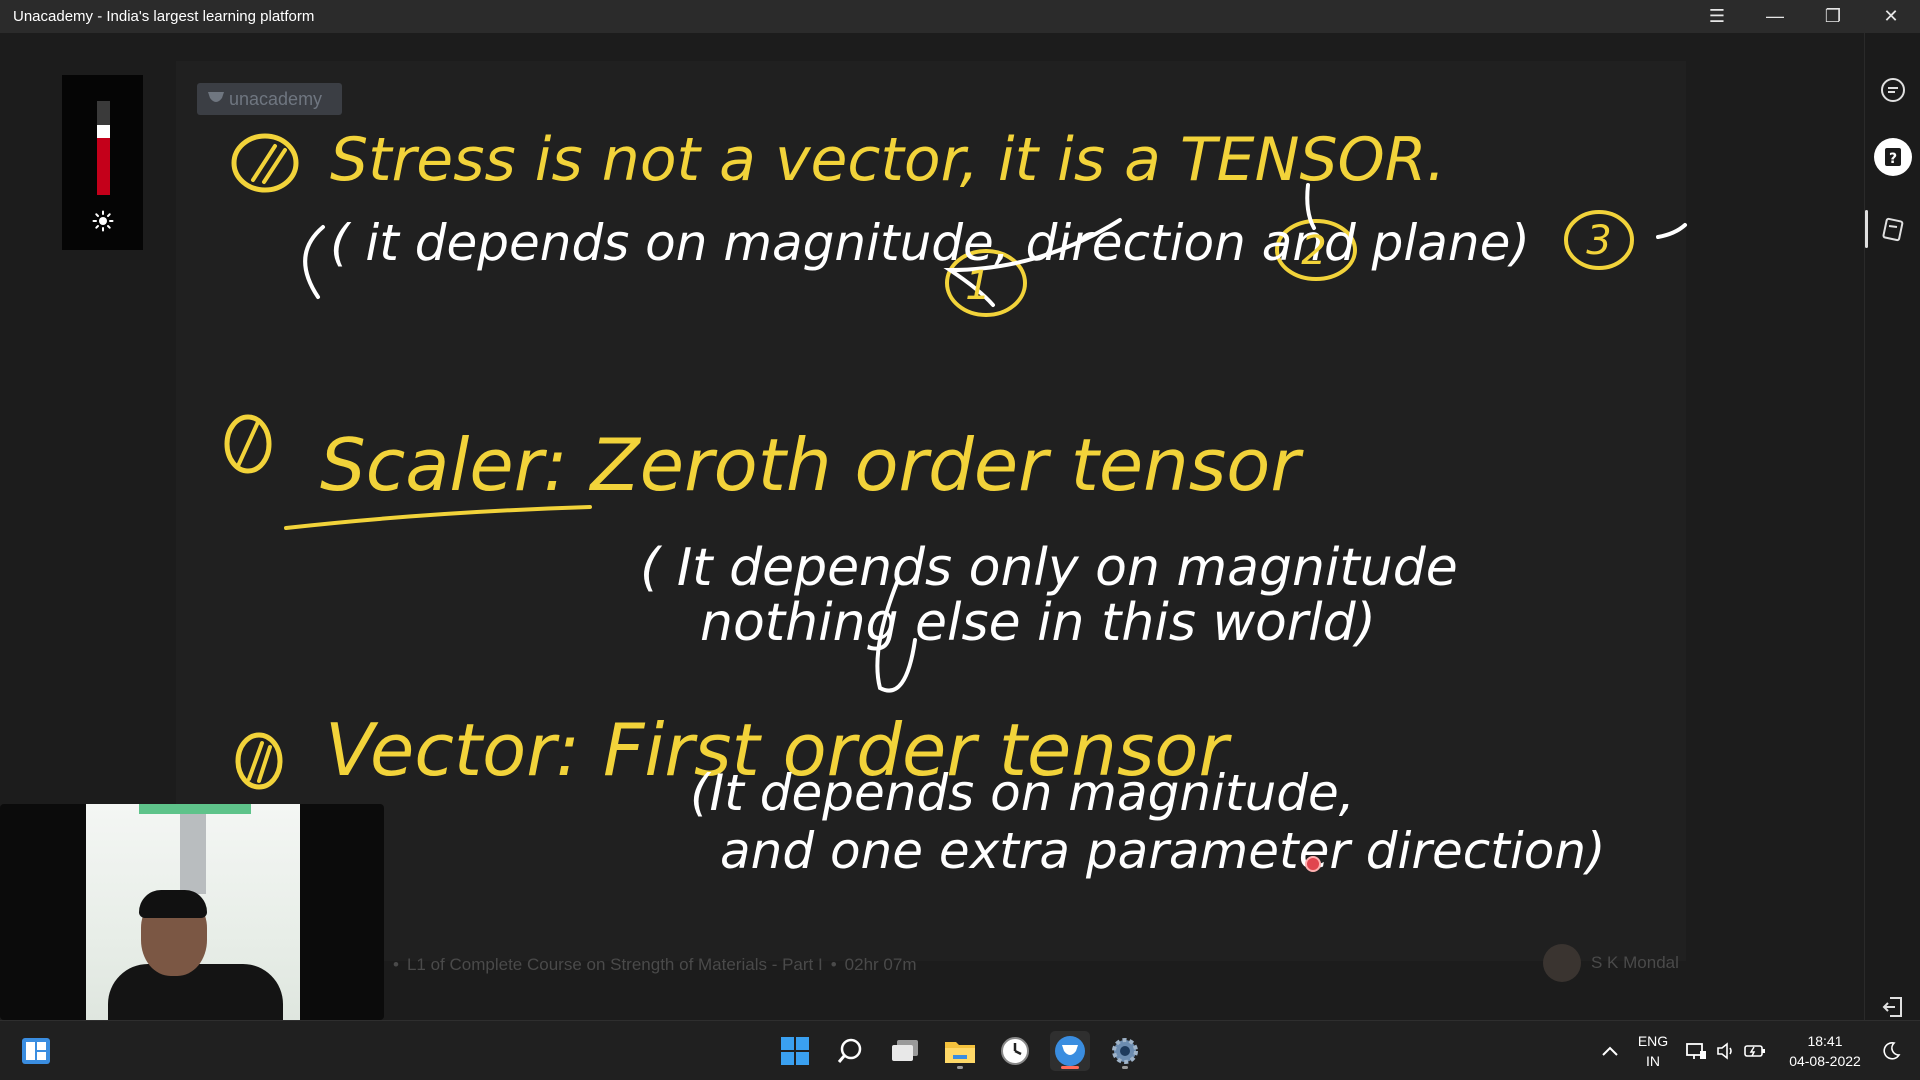 This screenshot has width=1920, height=1080. I want to click on scaler-underline, so click(438, 517).